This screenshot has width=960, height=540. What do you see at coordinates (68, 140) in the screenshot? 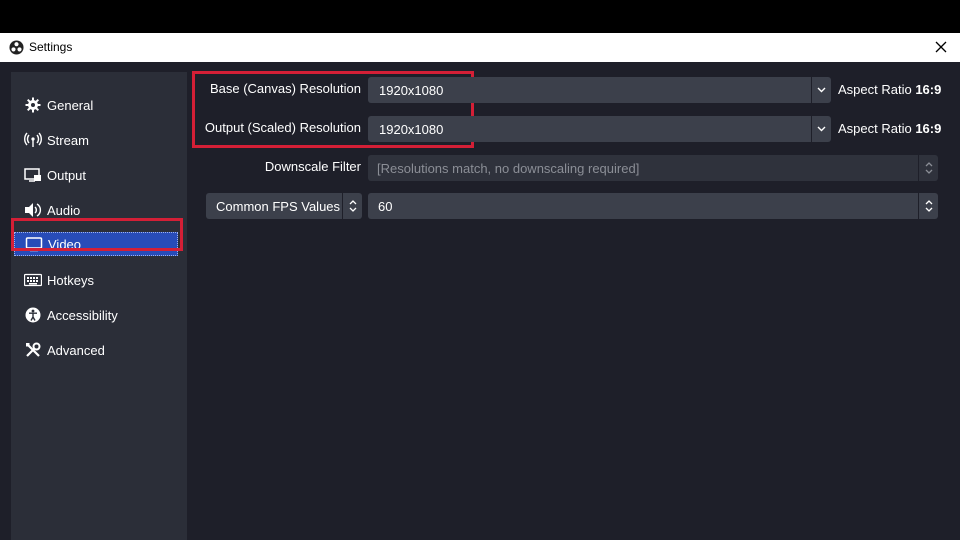
I see `sidebar-item-label: Stream` at bounding box center [68, 140].